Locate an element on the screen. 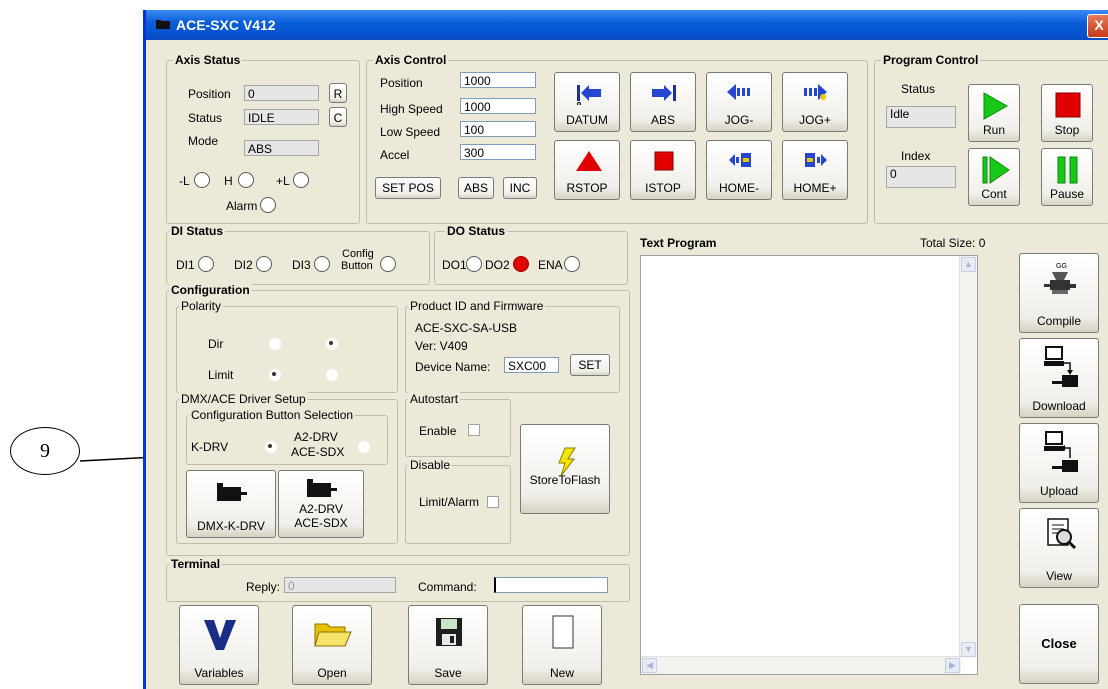 The image size is (1108, 689). stop-button: Stop is located at coordinates (1067, 113).